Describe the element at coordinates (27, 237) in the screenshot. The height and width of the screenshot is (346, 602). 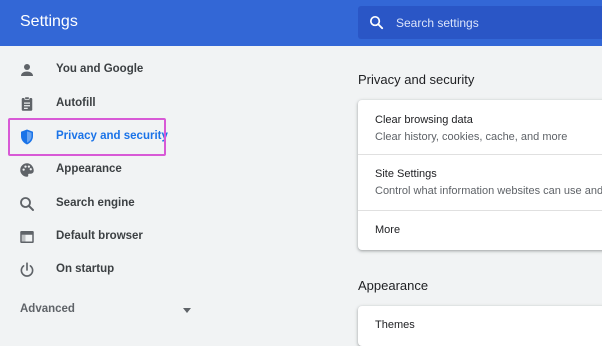
I see `browser-icon` at that location.